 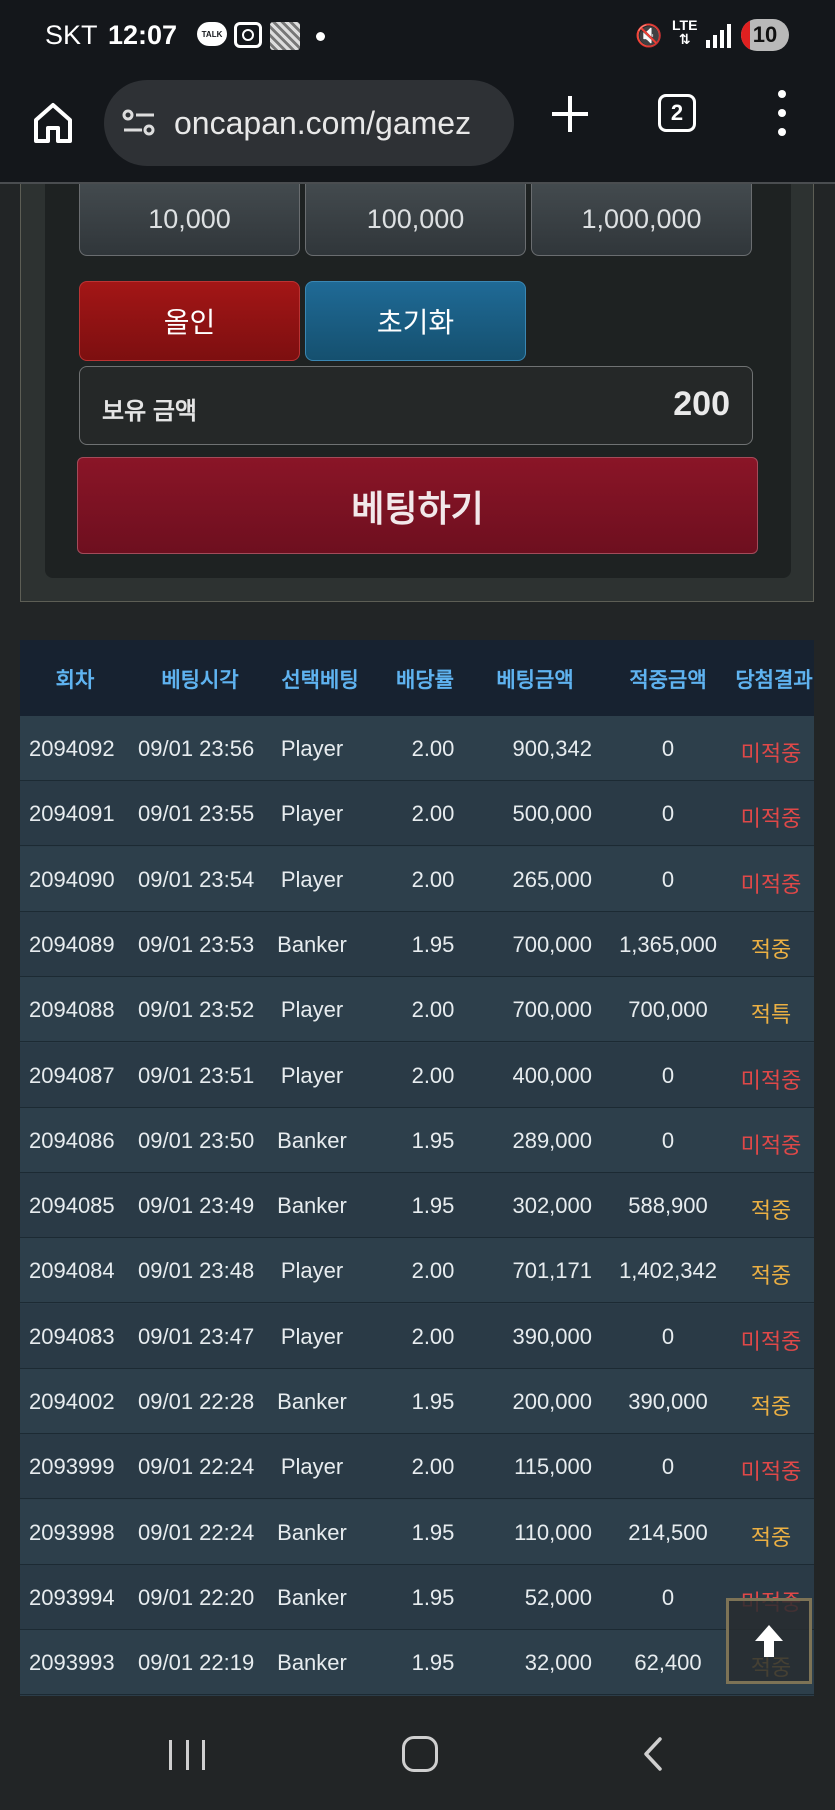 What do you see at coordinates (72, 1663) in the screenshot?
I see `cell-round: 2093993` at bounding box center [72, 1663].